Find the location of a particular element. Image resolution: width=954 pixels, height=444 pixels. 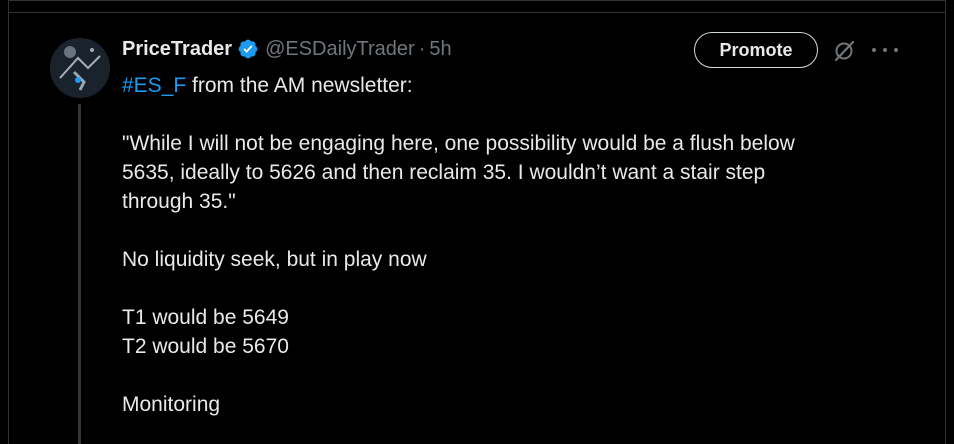

target-line-1: T1 would be 5649 is located at coordinates (205, 317).